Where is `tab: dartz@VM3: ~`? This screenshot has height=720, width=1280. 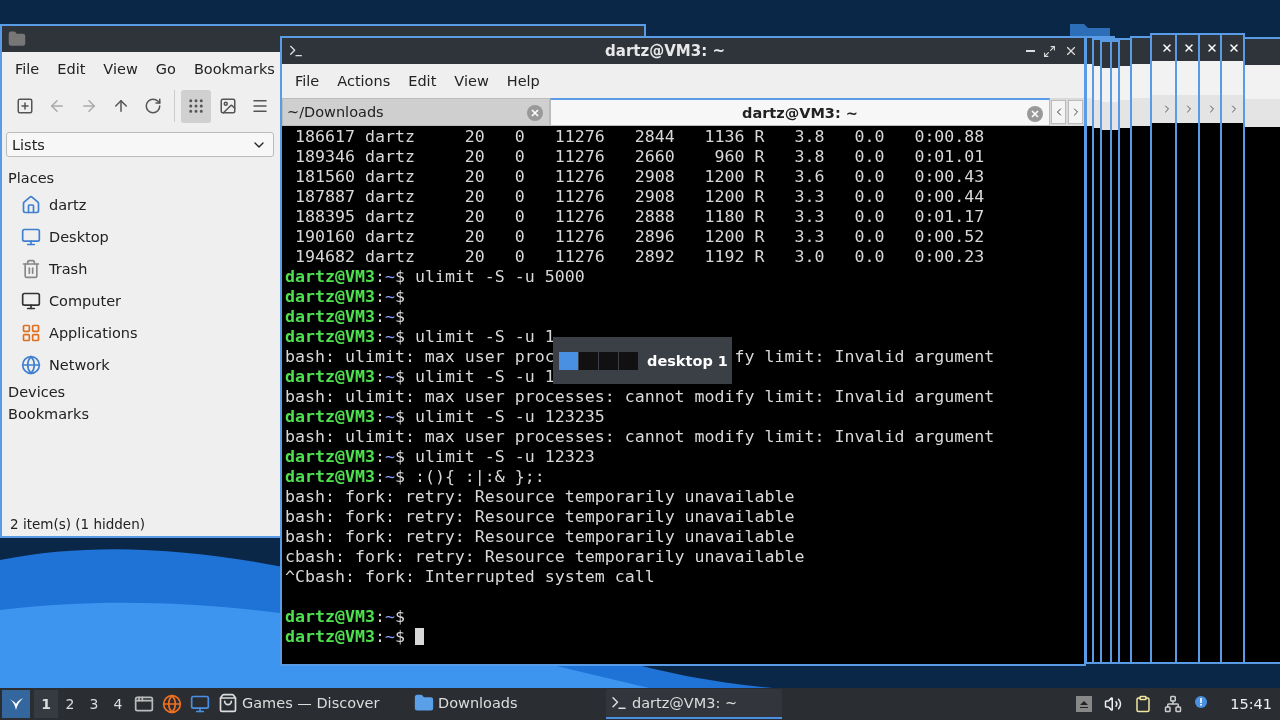 tab: dartz@VM3: ~ is located at coordinates (800, 112).